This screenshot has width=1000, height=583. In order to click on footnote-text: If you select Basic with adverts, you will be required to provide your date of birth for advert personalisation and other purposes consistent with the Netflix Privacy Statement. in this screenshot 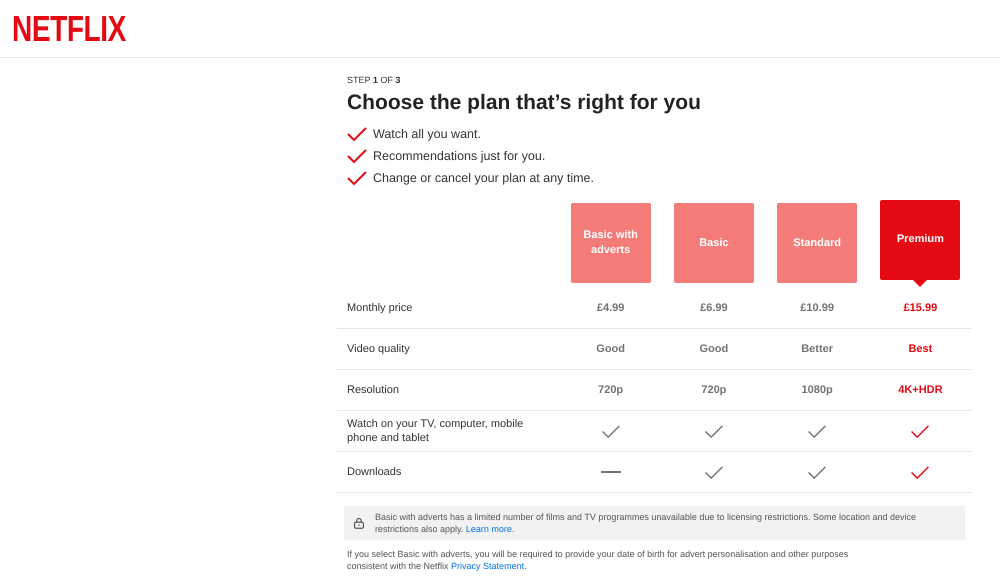, I will do `click(598, 560)`.